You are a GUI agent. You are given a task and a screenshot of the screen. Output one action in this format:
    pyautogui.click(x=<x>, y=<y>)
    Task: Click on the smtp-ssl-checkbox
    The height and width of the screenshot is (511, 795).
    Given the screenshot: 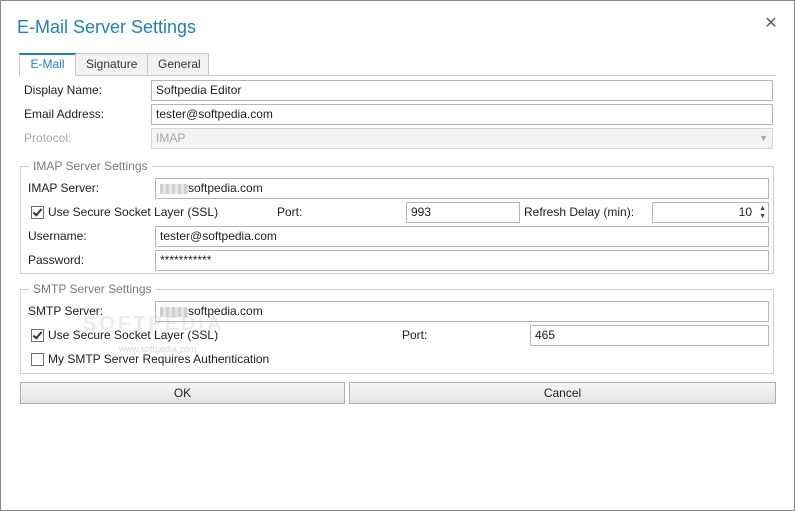 What is the action you would take?
    pyautogui.click(x=37, y=335)
    